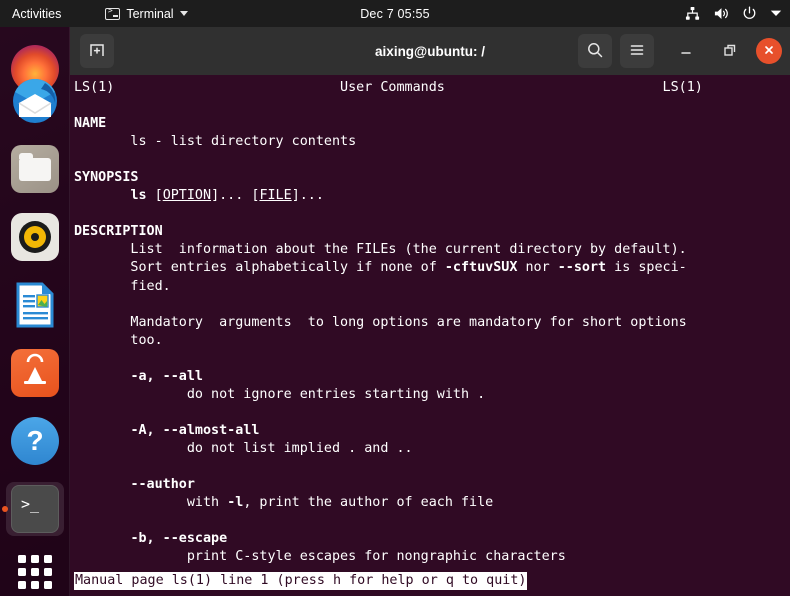 This screenshot has height=596, width=790. I want to click on main-menu-button, so click(637, 51).